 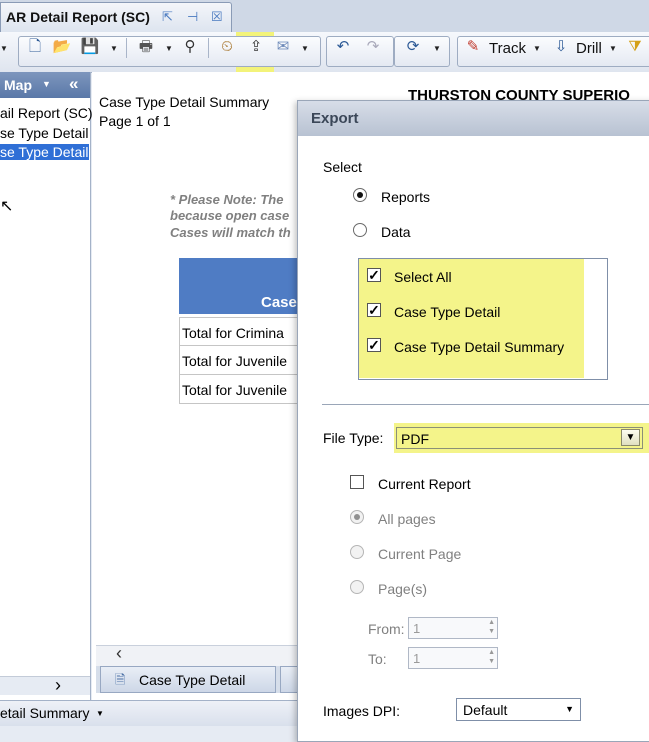 What do you see at coordinates (167, 17) in the screenshot?
I see `pop-out-icon: ⇱` at bounding box center [167, 17].